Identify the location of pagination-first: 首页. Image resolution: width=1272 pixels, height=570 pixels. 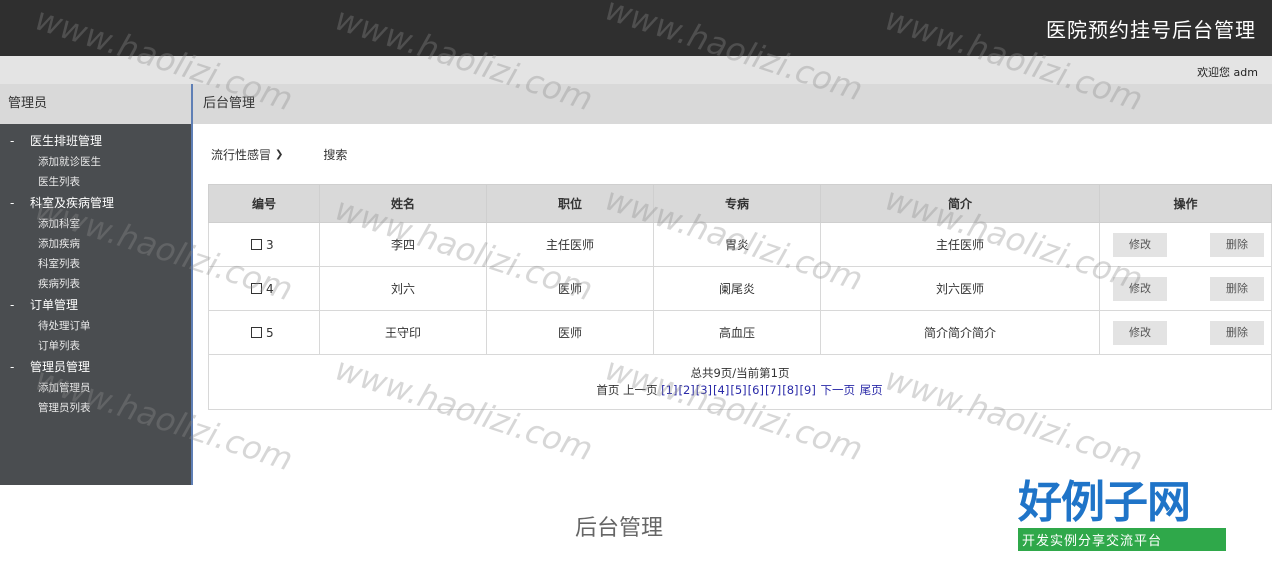
(608, 390).